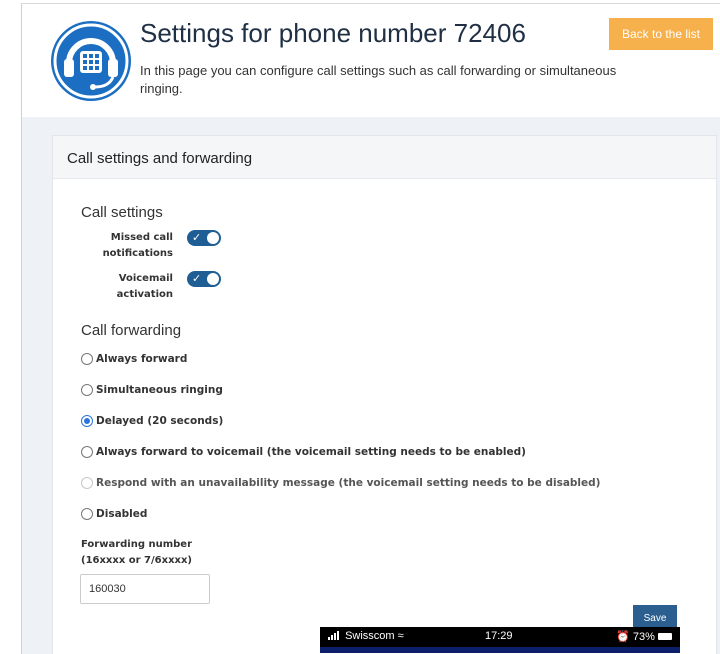 Image resolution: width=720 pixels, height=654 pixels. Describe the element at coordinates (122, 212) in the screenshot. I see `call-settings-heading: Call settings` at that location.